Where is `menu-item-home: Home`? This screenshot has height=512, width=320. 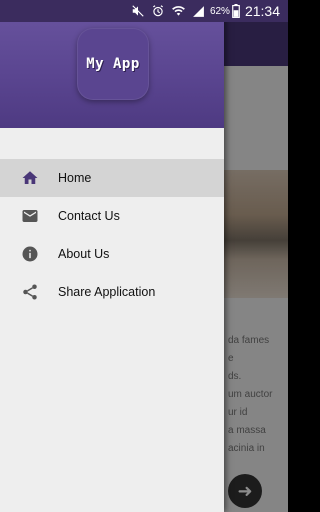
menu-item-home: Home is located at coordinates (112, 178).